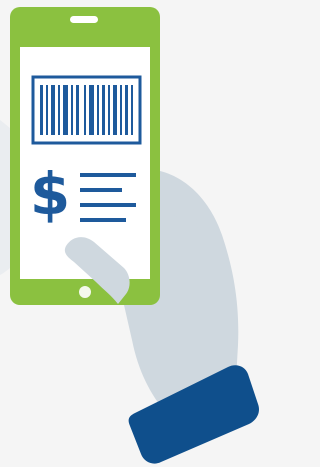 This screenshot has height=467, width=320. Describe the element at coordinates (85, 292) in the screenshot. I see `home-button` at that location.